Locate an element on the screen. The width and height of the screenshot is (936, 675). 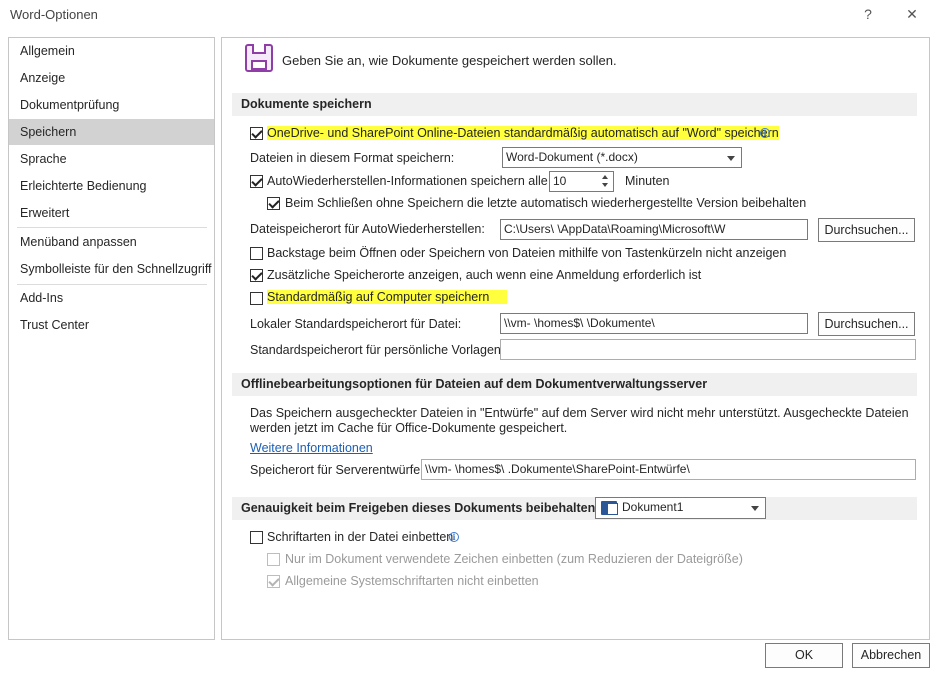
keep-last-version-checkbox is located at coordinates (273, 203).